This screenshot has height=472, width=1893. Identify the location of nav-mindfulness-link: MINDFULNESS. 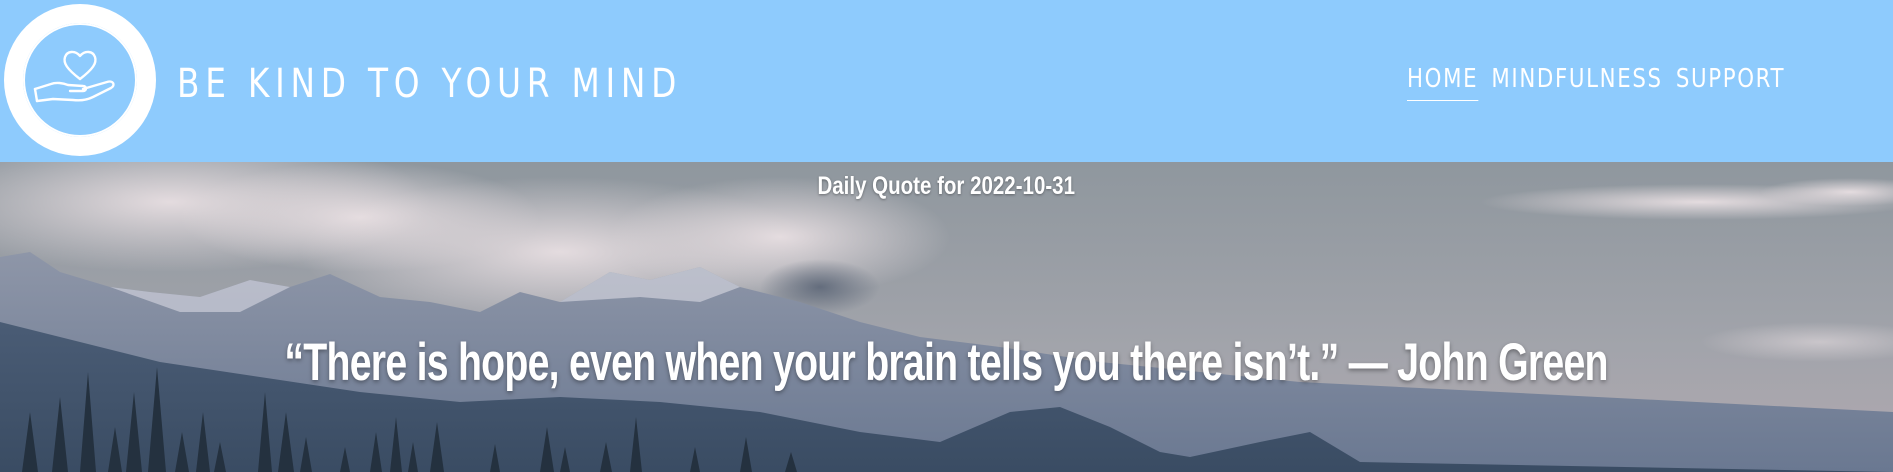
(1576, 82).